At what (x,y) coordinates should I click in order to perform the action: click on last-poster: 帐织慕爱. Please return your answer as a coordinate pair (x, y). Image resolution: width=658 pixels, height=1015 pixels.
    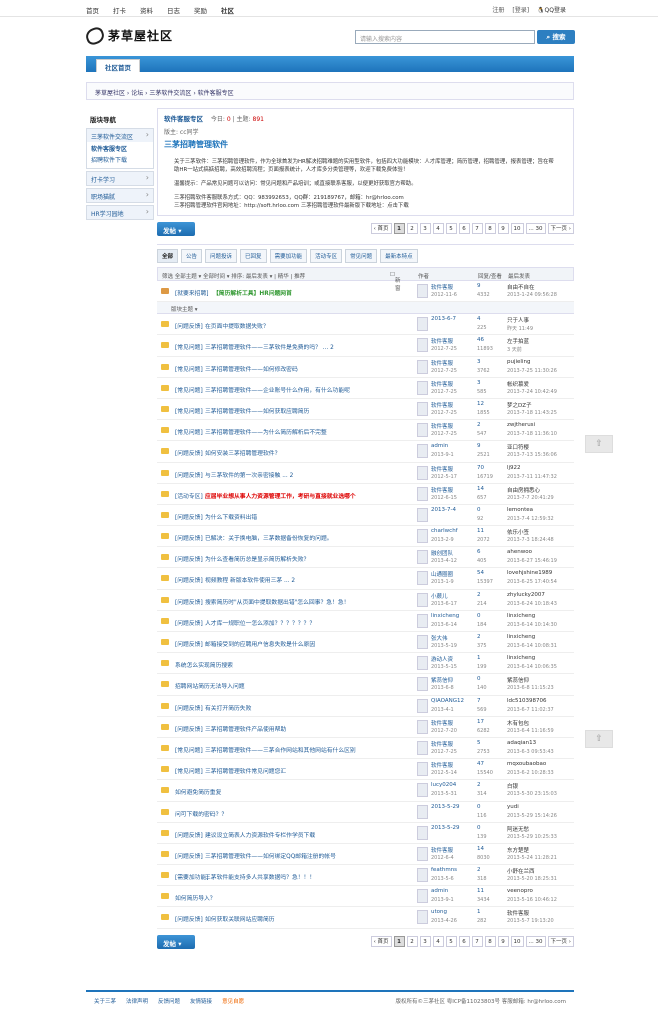
    Looking at the image, I should click on (518, 384).